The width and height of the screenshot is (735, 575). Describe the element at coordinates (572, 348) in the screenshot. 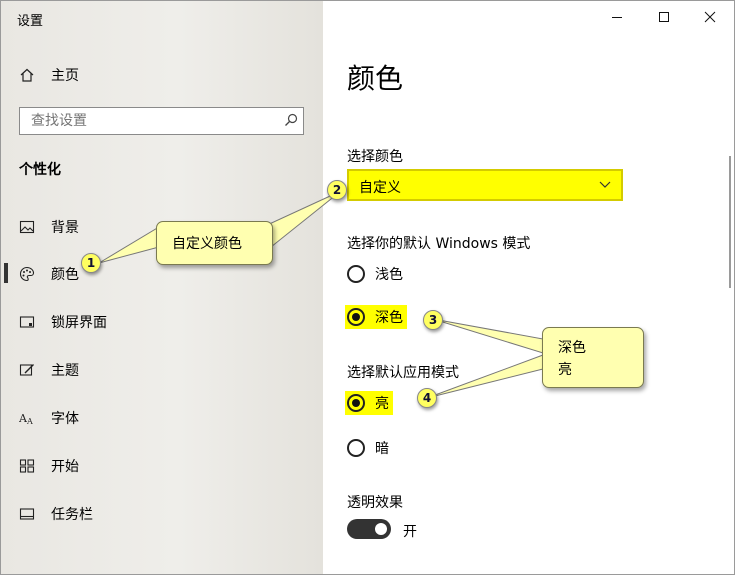

I see `callout-text-line1: 深色` at that location.